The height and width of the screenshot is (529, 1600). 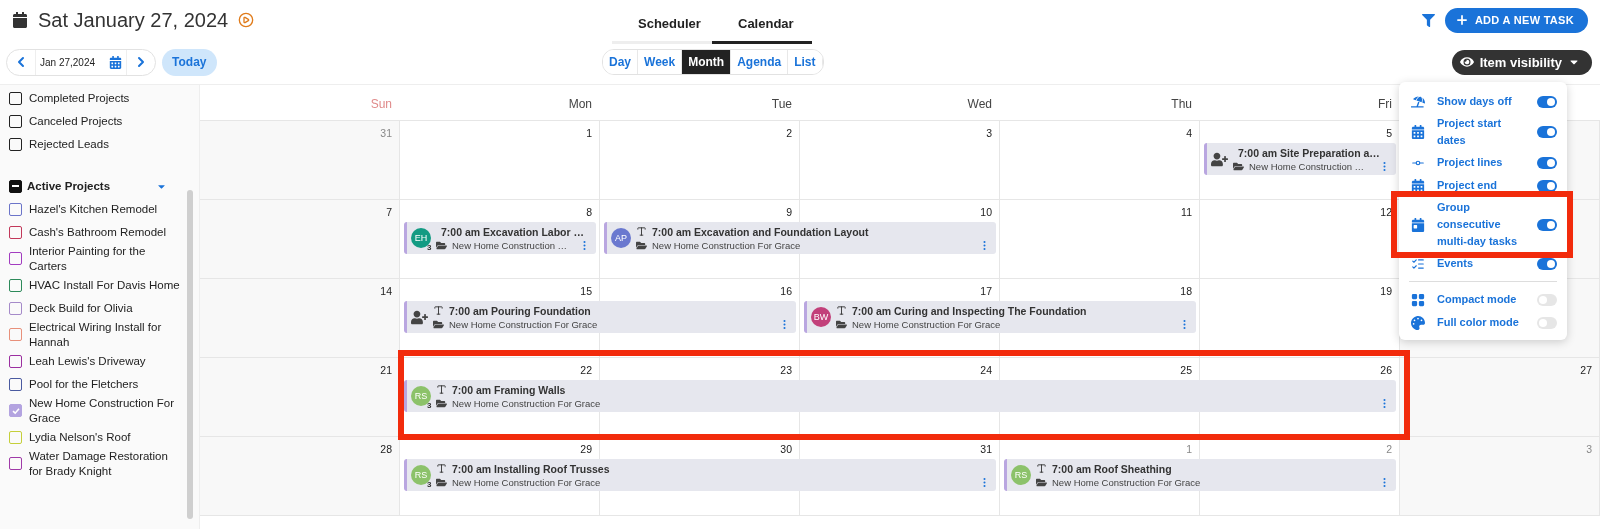 What do you see at coordinates (1521, 62) in the screenshot?
I see `item-visibility-button: Item visibility` at bounding box center [1521, 62].